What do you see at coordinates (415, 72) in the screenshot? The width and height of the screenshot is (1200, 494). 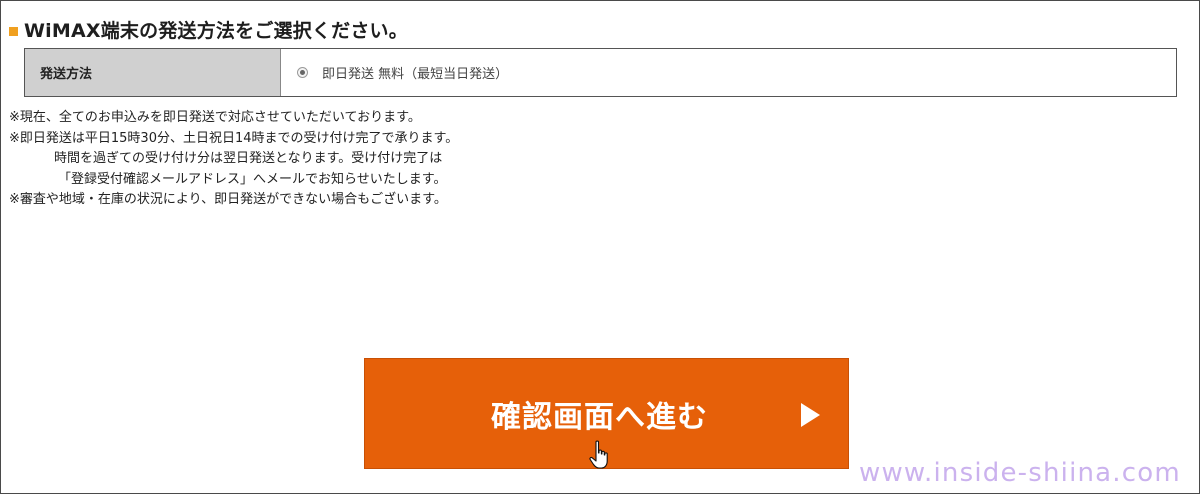 I see `same-day-shipping-option-label: 即日発送 無料（最短当日発送）` at bounding box center [415, 72].